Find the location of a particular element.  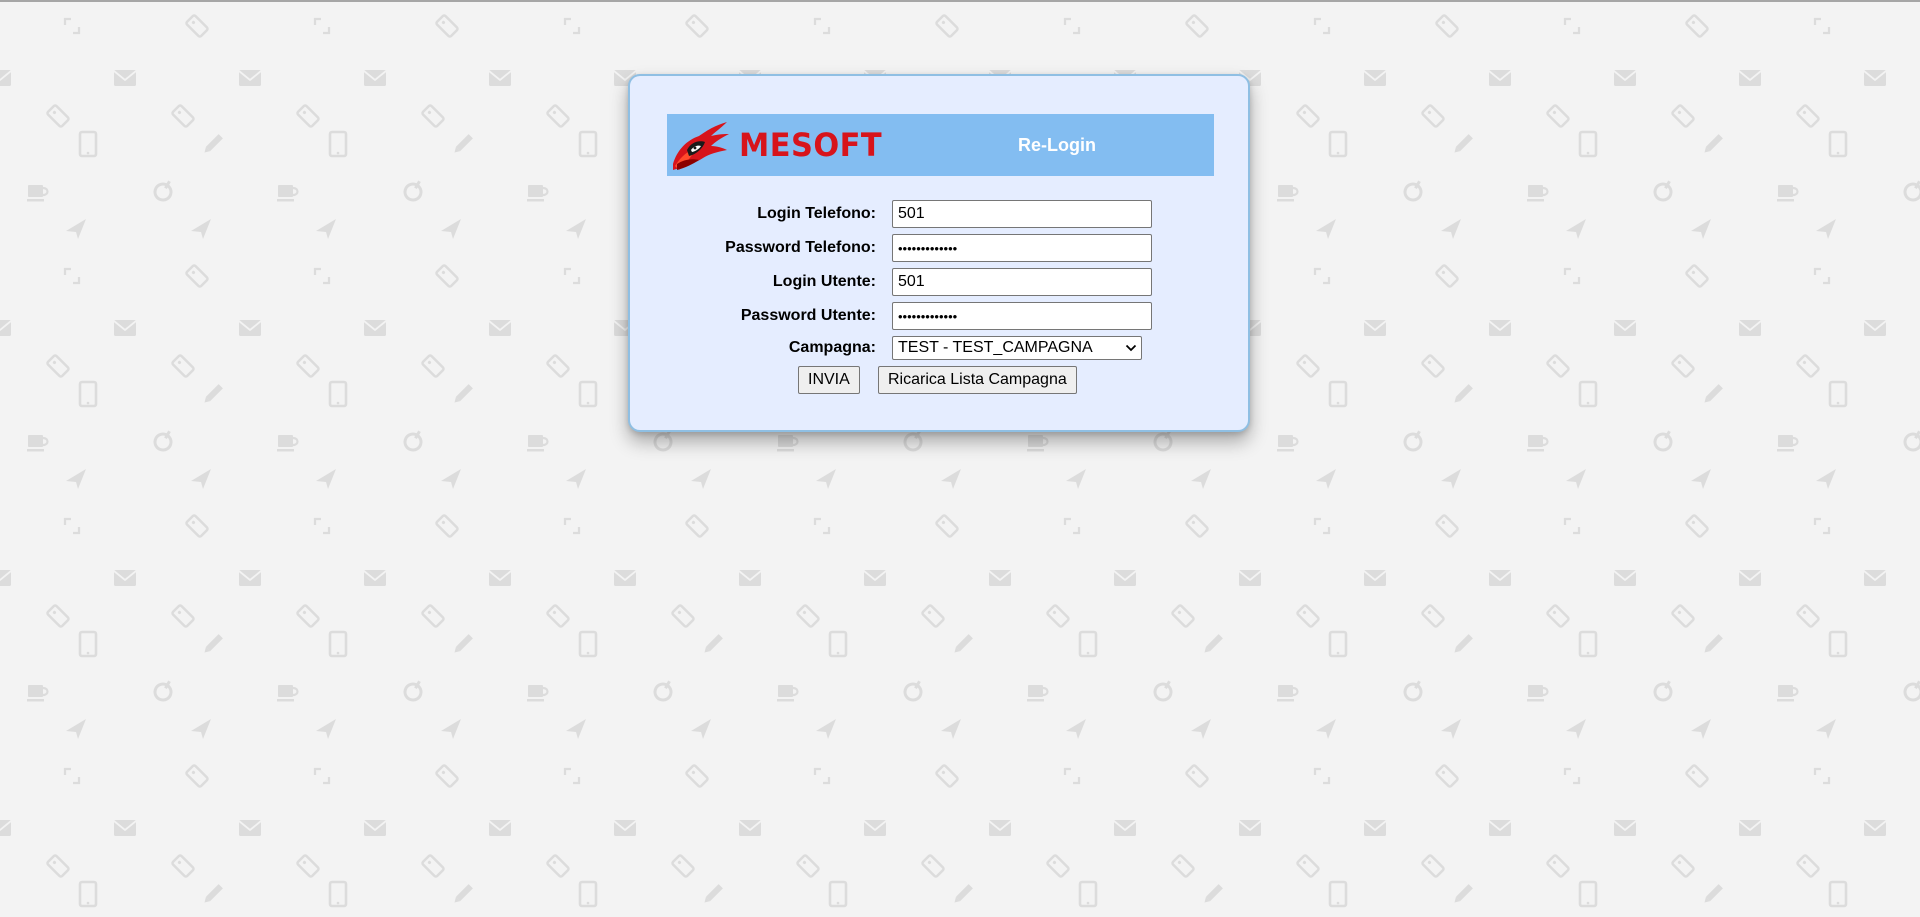

password-telefono-input is located at coordinates (1022, 248).